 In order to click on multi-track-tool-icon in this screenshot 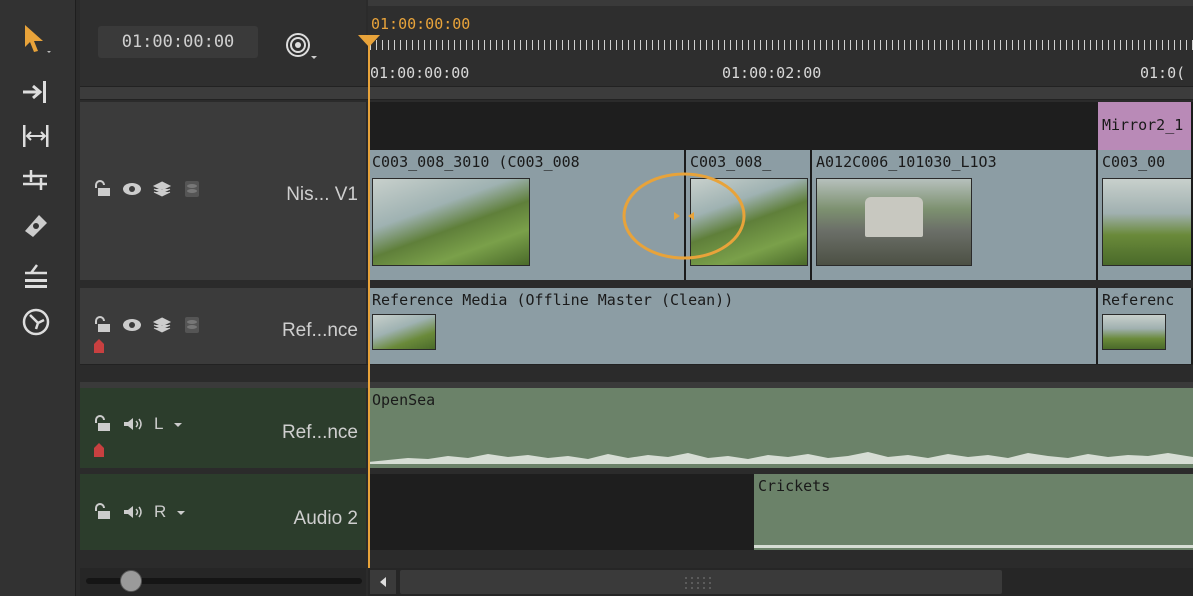, I will do `click(36, 276)`.